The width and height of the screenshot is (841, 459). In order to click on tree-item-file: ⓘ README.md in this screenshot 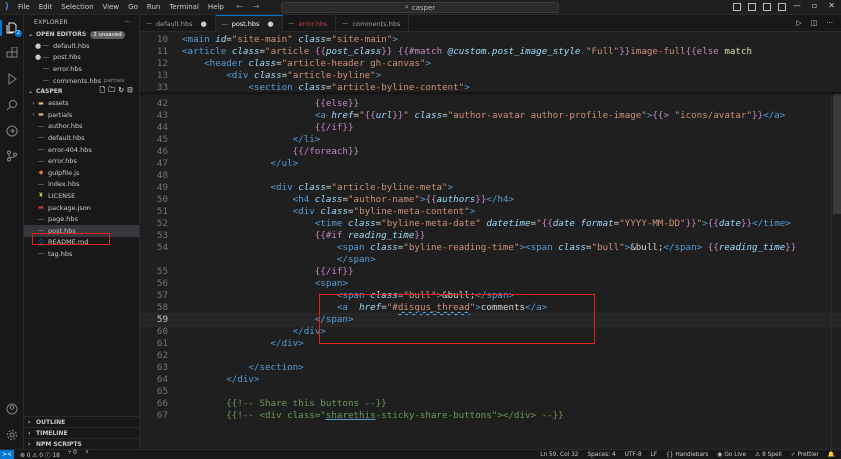, I will do `click(81, 243)`.